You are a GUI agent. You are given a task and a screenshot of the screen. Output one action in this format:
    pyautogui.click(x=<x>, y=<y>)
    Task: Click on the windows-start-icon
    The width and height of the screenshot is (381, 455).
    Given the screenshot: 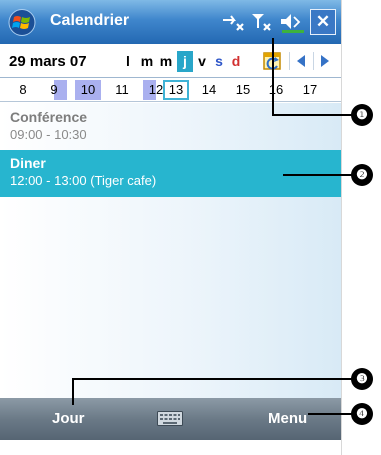 What is the action you would take?
    pyautogui.click(x=22, y=22)
    